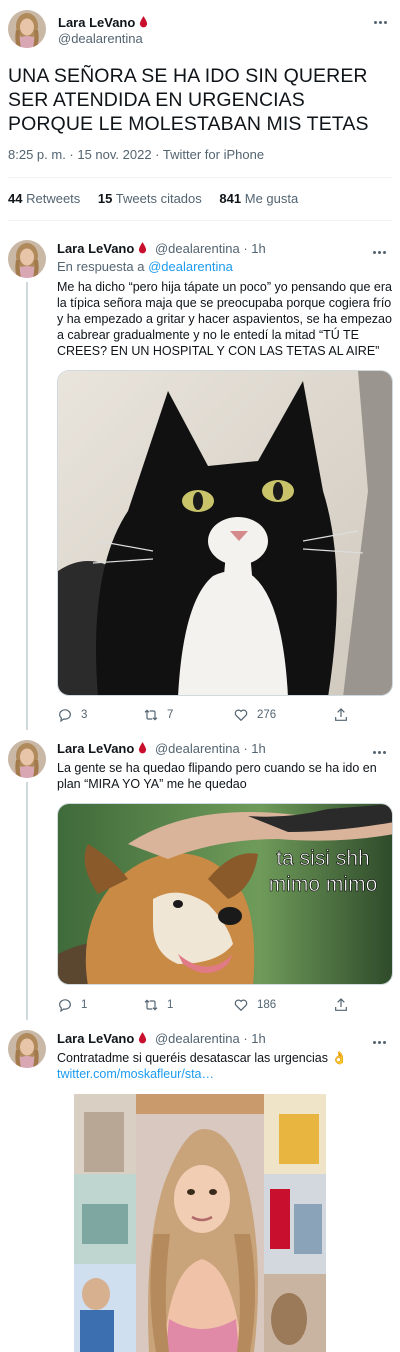 Image resolution: width=400 pixels, height=1352 pixels. I want to click on reply-button: 3, so click(72, 715).